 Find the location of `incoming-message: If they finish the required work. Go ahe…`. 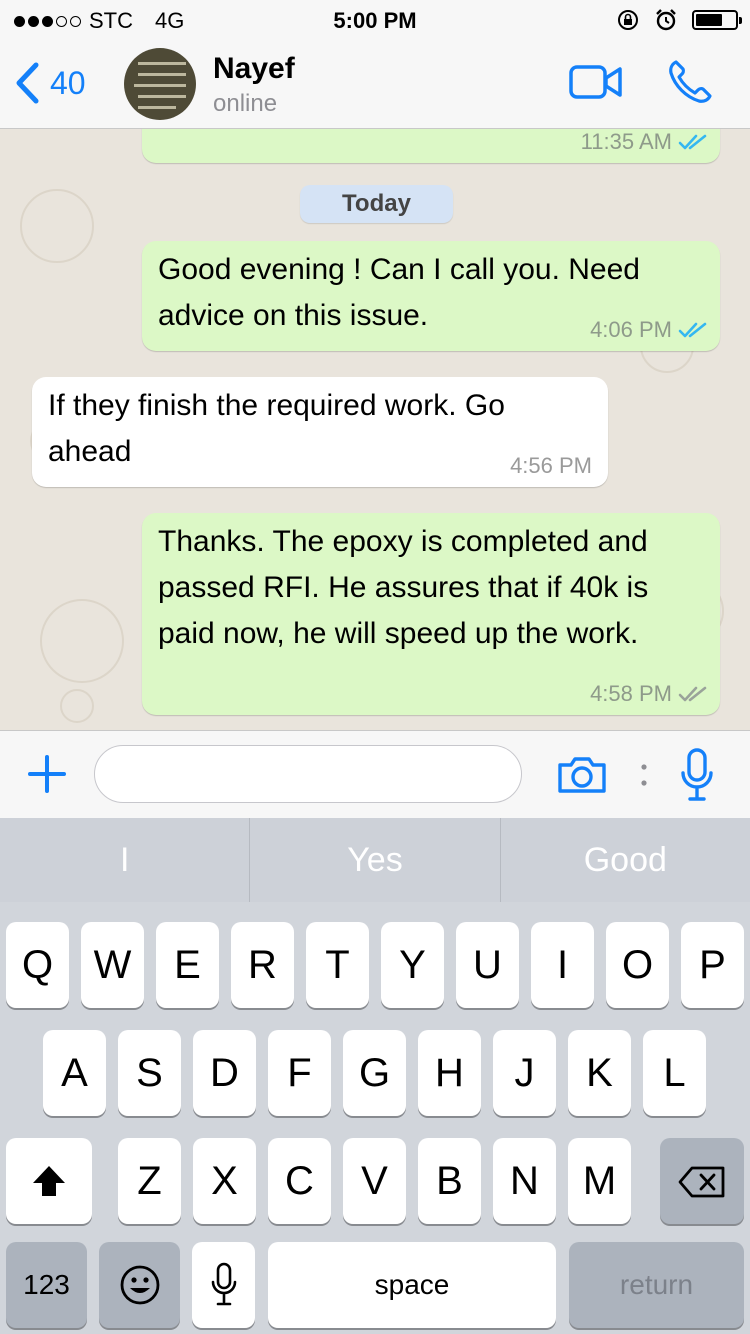

incoming-message: If they finish the required work. Go ahe… is located at coordinates (320, 432).